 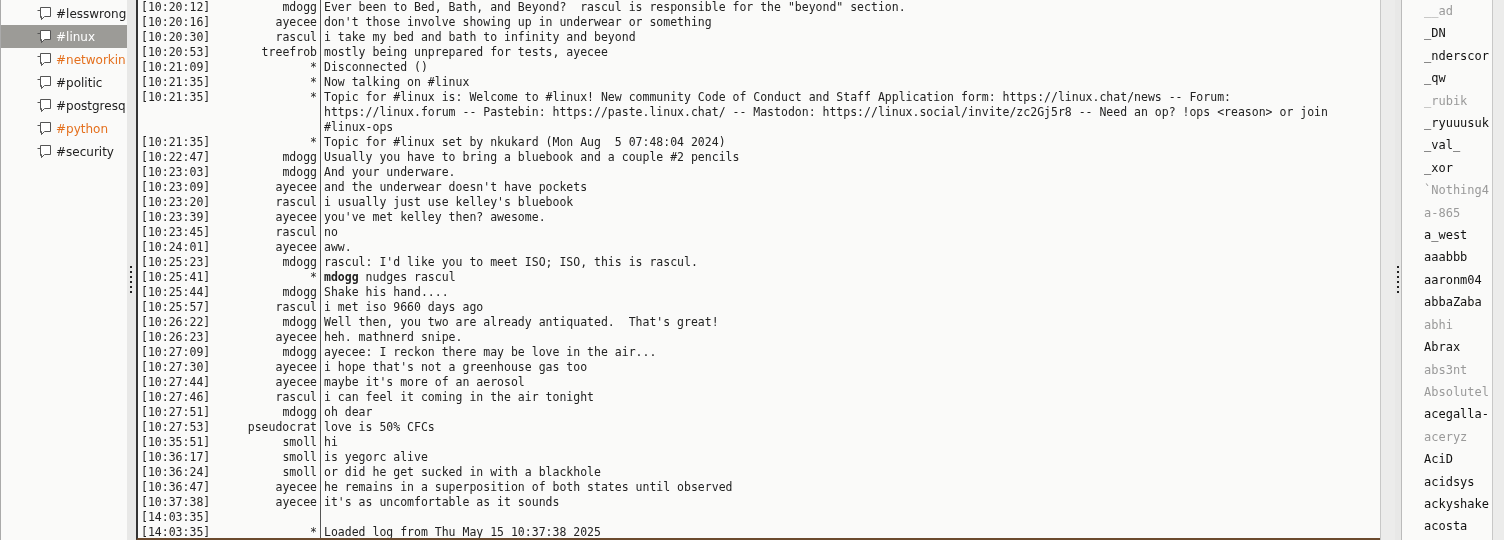 I want to click on timestamp: [10:23:20], so click(x=176, y=202).